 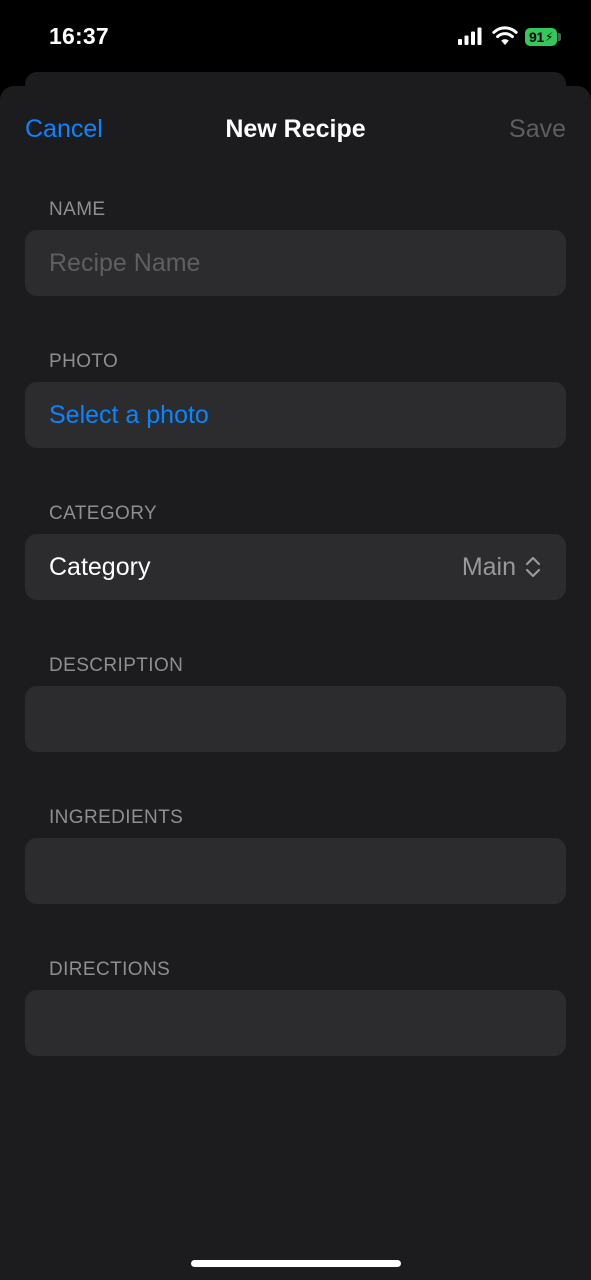 I want to click on category-section-header: CATEGORY, so click(x=103, y=513).